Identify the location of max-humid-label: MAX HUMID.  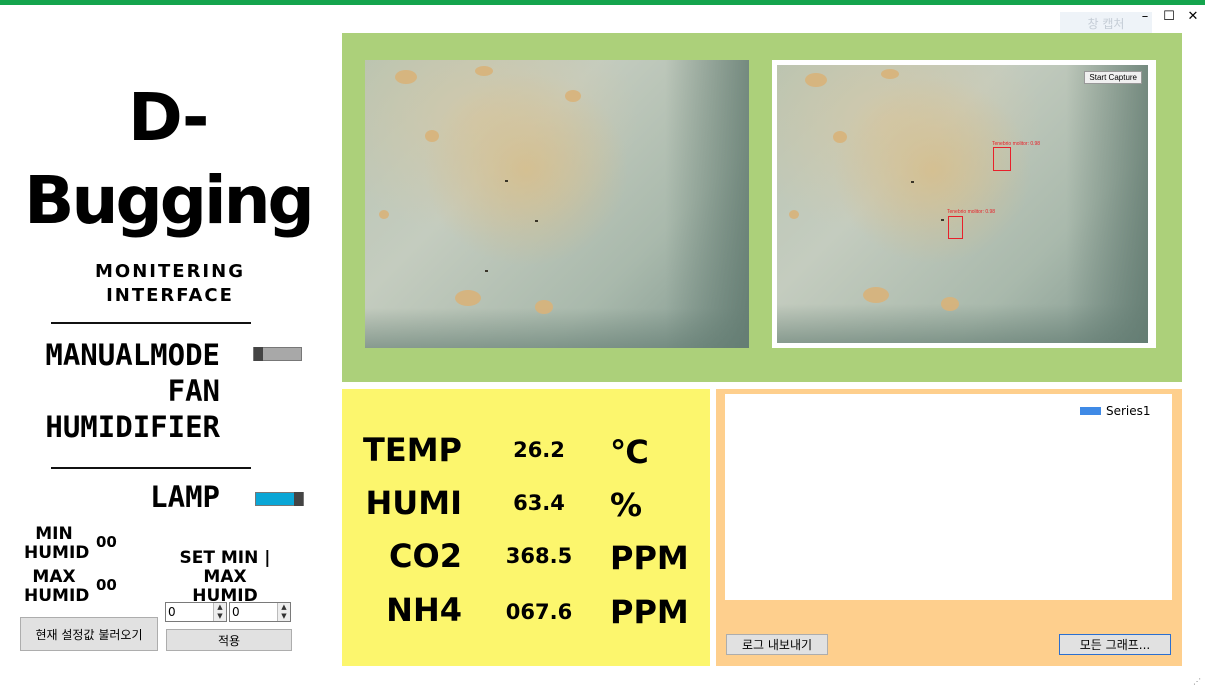
(57, 586).